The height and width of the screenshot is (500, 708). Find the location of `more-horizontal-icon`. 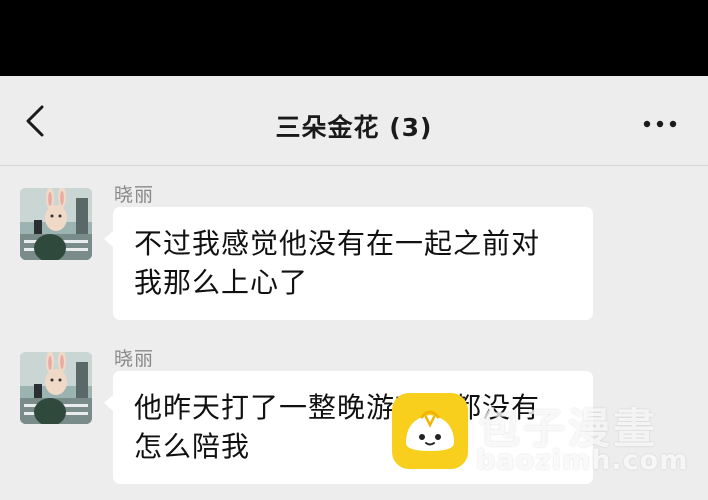

more-horizontal-icon is located at coordinates (660, 124).